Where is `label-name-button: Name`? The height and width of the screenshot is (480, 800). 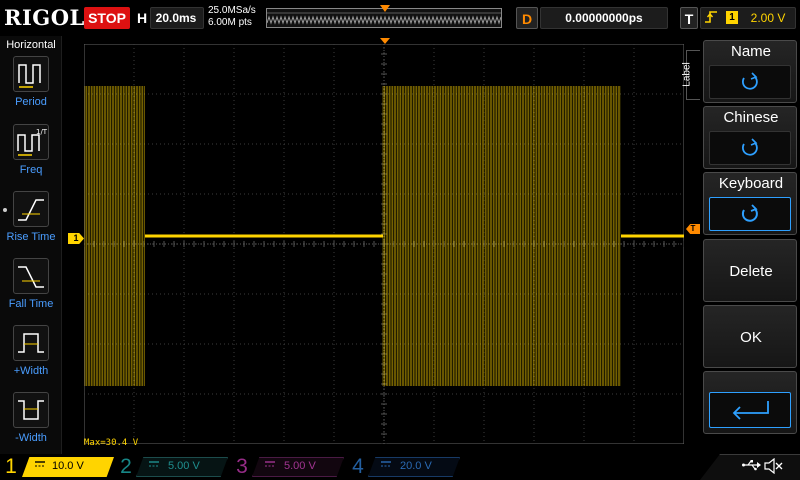
label-name-button: Name is located at coordinates (750, 71).